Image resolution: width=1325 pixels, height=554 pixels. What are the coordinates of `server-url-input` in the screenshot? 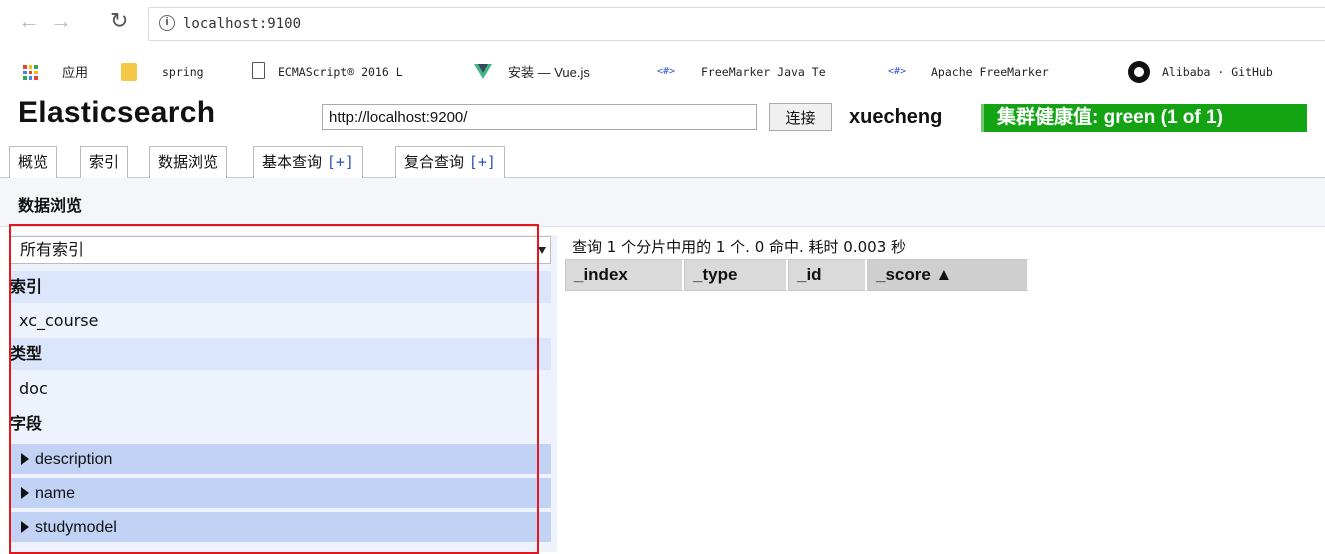 It's located at (539, 117).